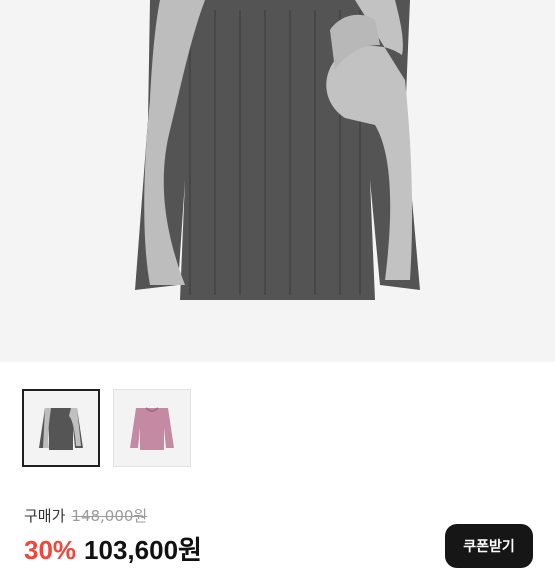 The image size is (555, 568). What do you see at coordinates (489, 546) in the screenshot?
I see `coupon-button: 쿠폰받기` at bounding box center [489, 546].